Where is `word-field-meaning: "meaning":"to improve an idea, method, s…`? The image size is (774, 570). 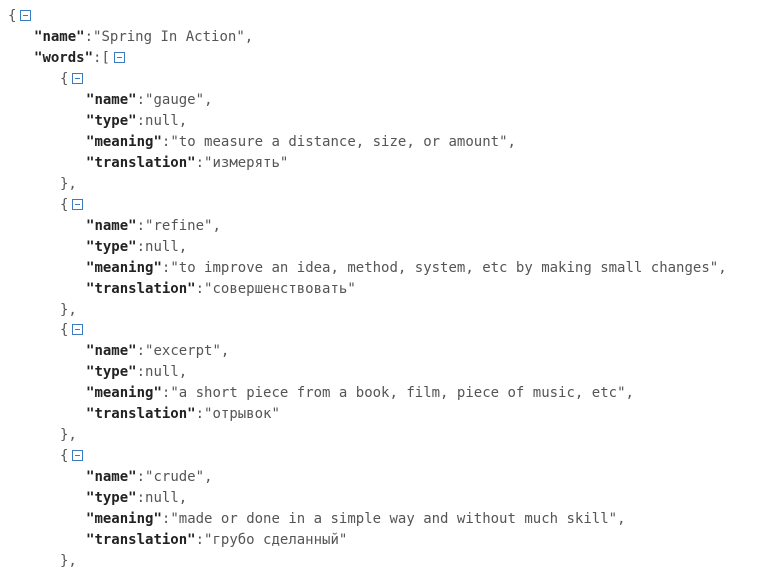 word-field-meaning: "meaning":"to improve an idea, method, s… is located at coordinates (406, 267).